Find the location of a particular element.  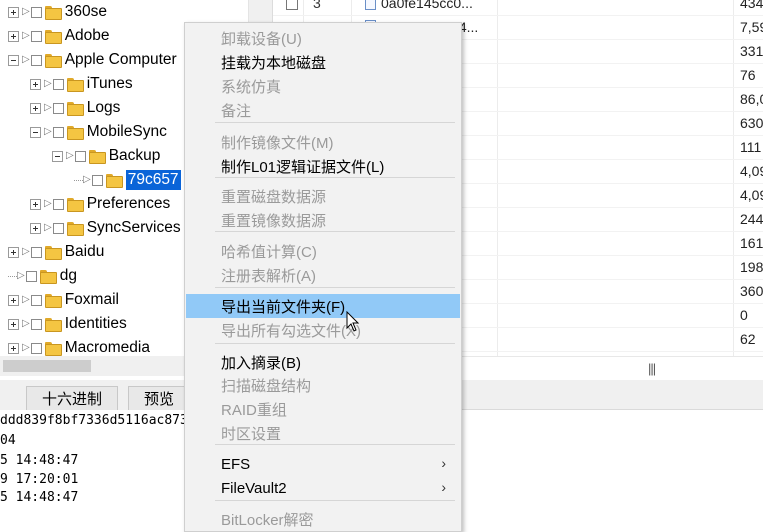

tree-item: ▷ MobileSync is located at coordinates (98, 132).